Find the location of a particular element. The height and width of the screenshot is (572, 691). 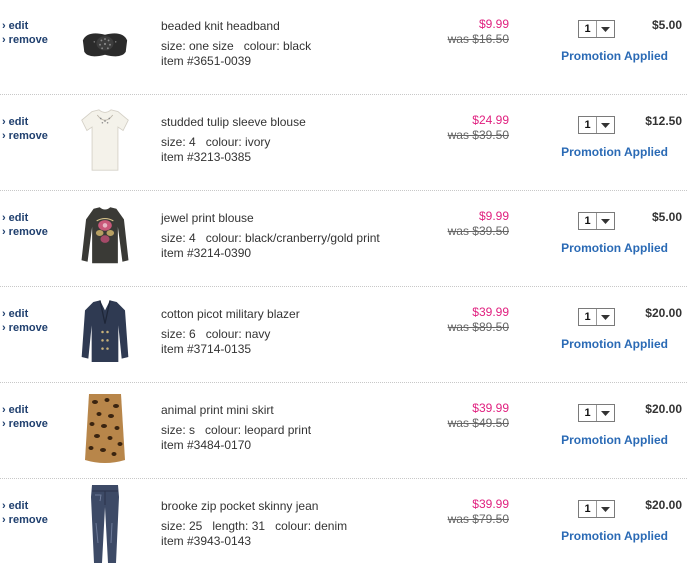

item-colour: colour: leopard print is located at coordinates (258, 430).